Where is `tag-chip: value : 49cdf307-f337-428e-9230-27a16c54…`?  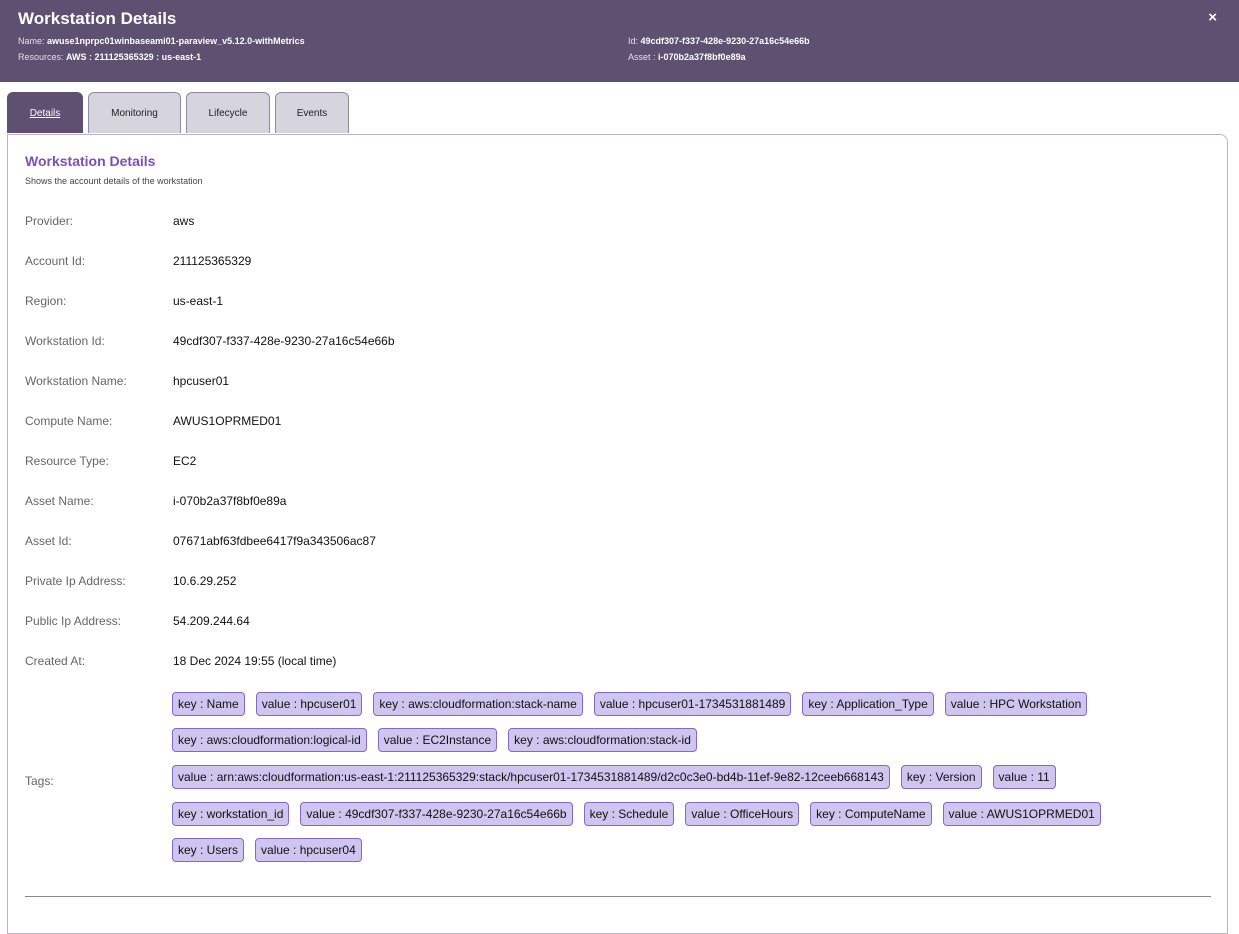
tag-chip: value : 49cdf307-f337-428e-9230-27a16c54… is located at coordinates (436, 814).